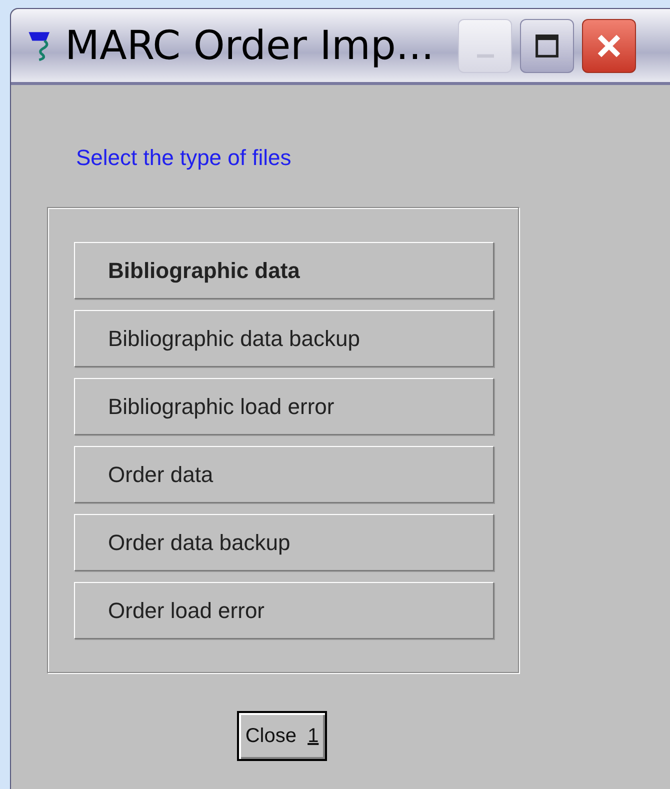 Image resolution: width=670 pixels, height=789 pixels. What do you see at coordinates (284, 270) in the screenshot?
I see `file-type-button: Bibliographic data` at bounding box center [284, 270].